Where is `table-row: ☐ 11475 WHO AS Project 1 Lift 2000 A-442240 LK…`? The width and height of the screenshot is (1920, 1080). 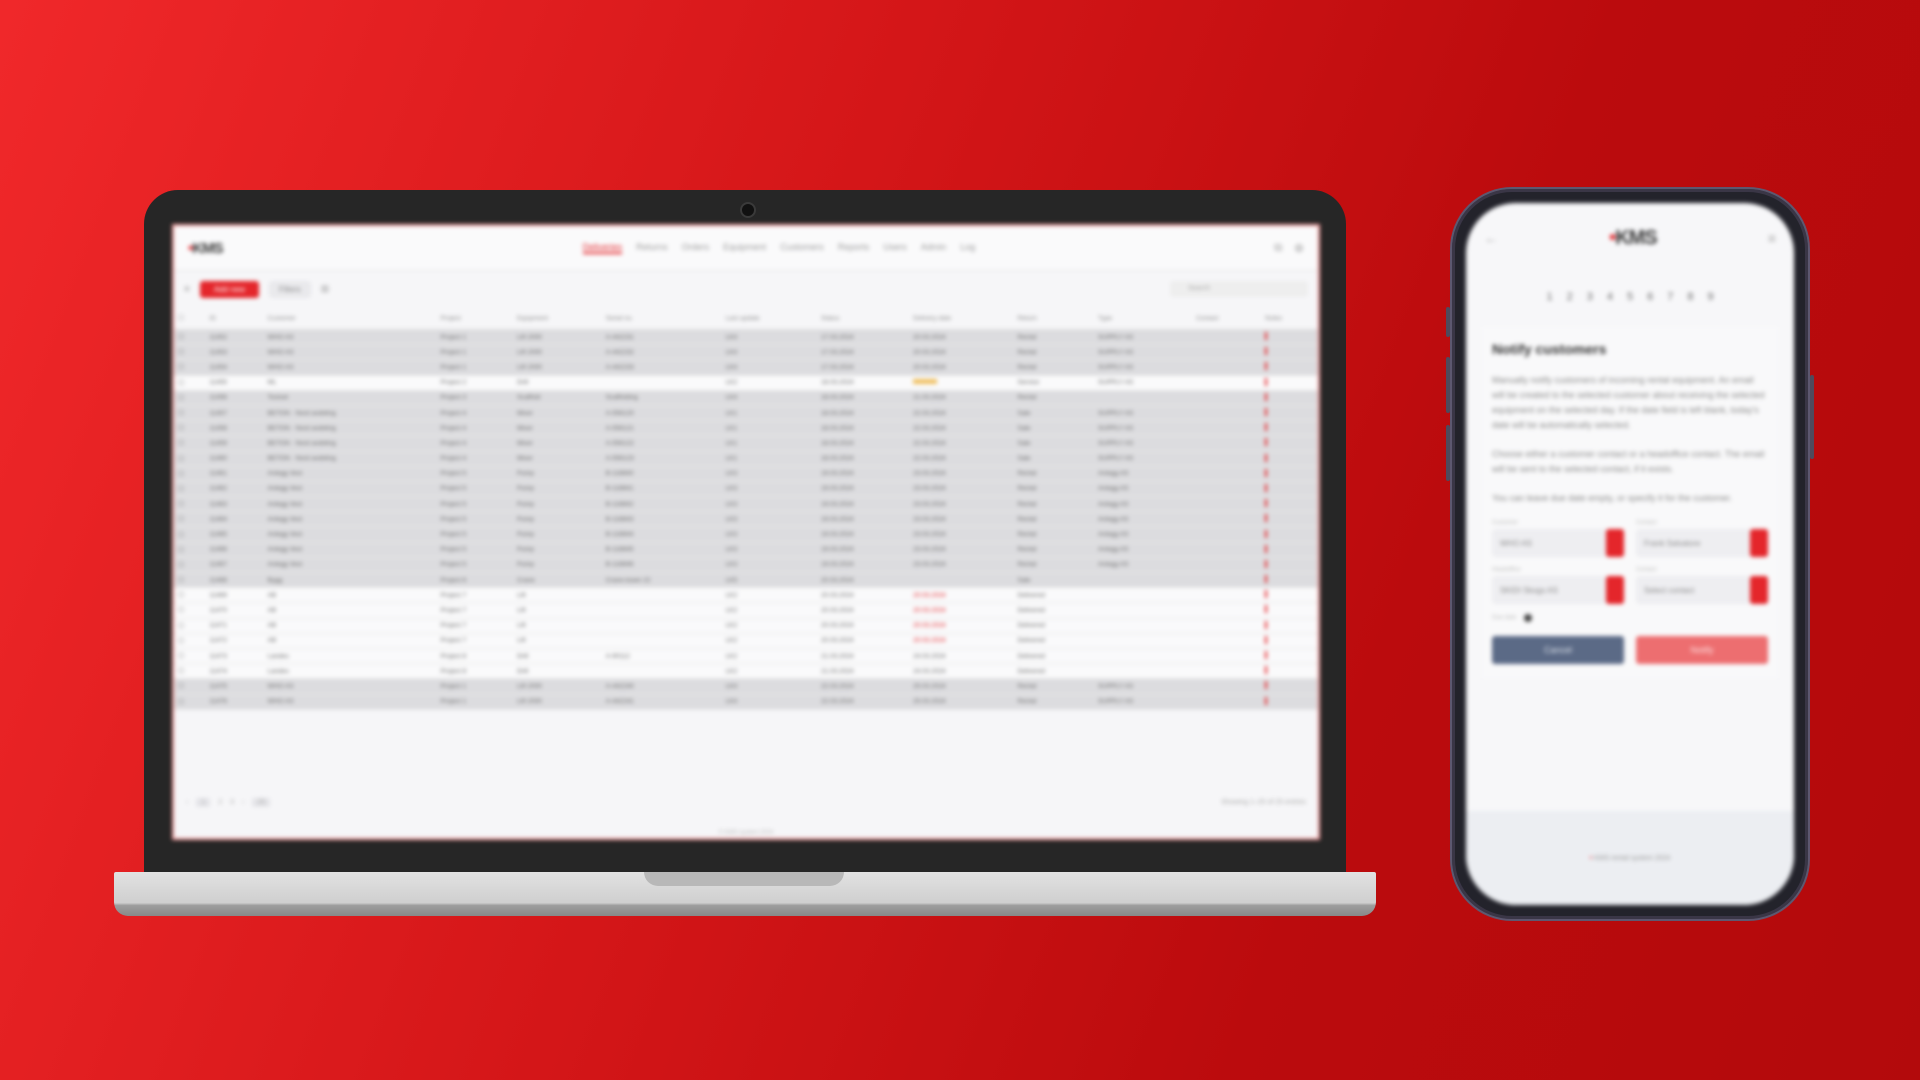
table-row: ☐ 11475 WHO AS Project 1 Lift 2000 A-442240 LK… is located at coordinates (746, 686).